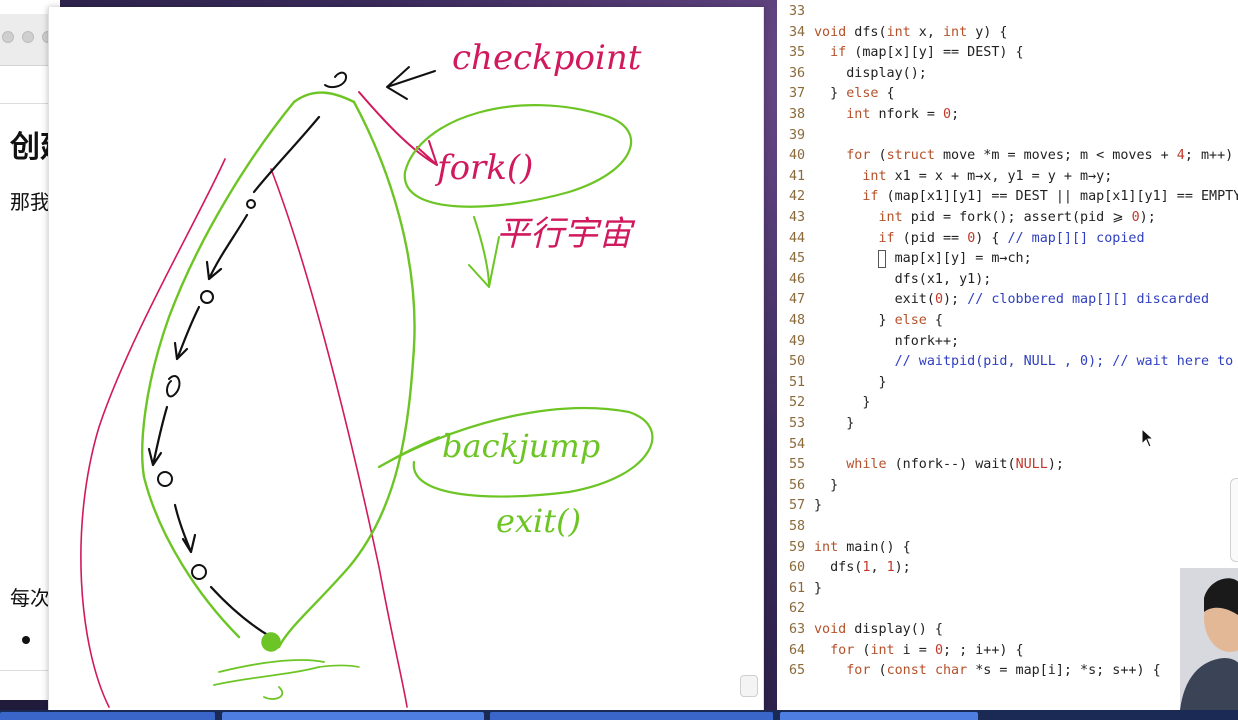 The height and width of the screenshot is (720, 1238). What do you see at coordinates (878, 320) in the screenshot?
I see `code-text: } else {` at bounding box center [878, 320].